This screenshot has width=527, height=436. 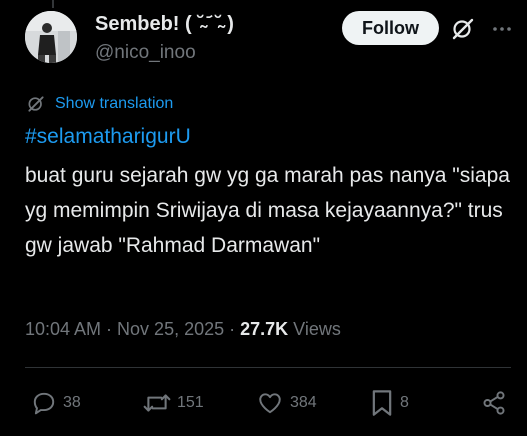 I want to click on divider, so click(x=268, y=367).